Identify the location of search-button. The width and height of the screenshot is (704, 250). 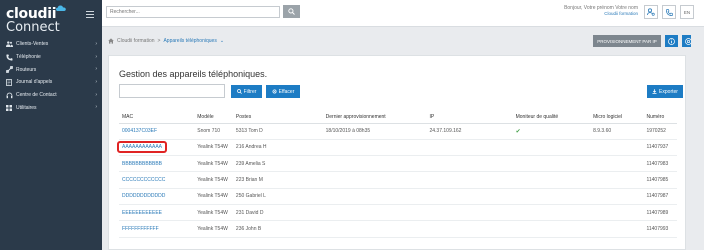
(291, 11).